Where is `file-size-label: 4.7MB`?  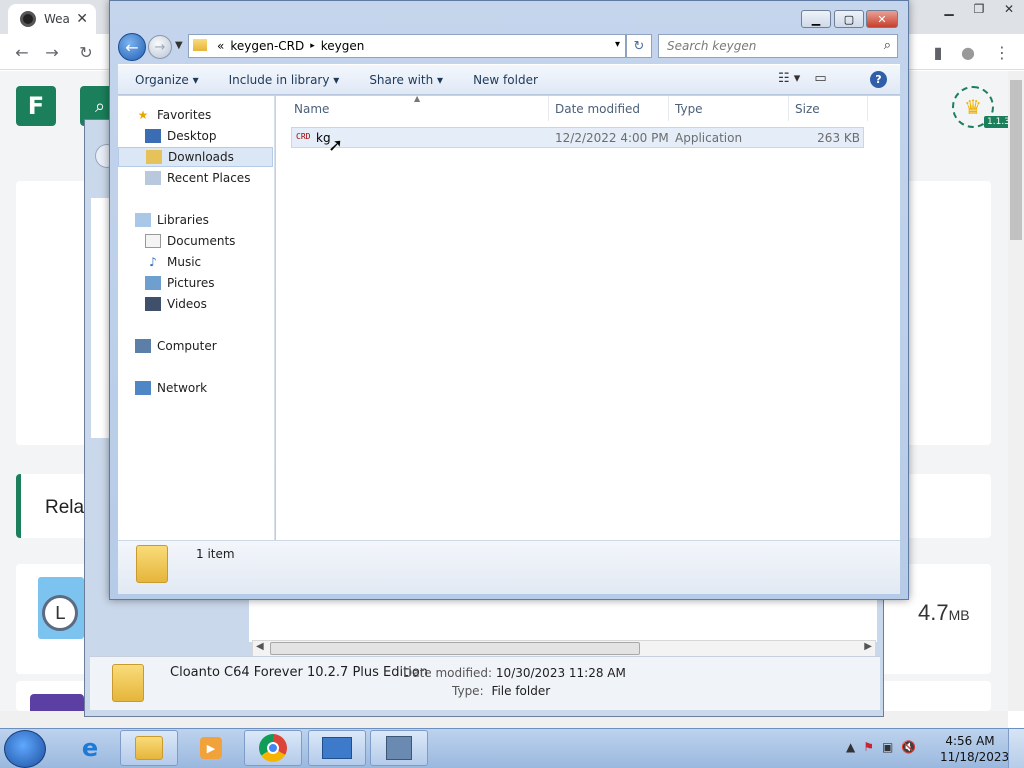
file-size-label: 4.7MB is located at coordinates (944, 612).